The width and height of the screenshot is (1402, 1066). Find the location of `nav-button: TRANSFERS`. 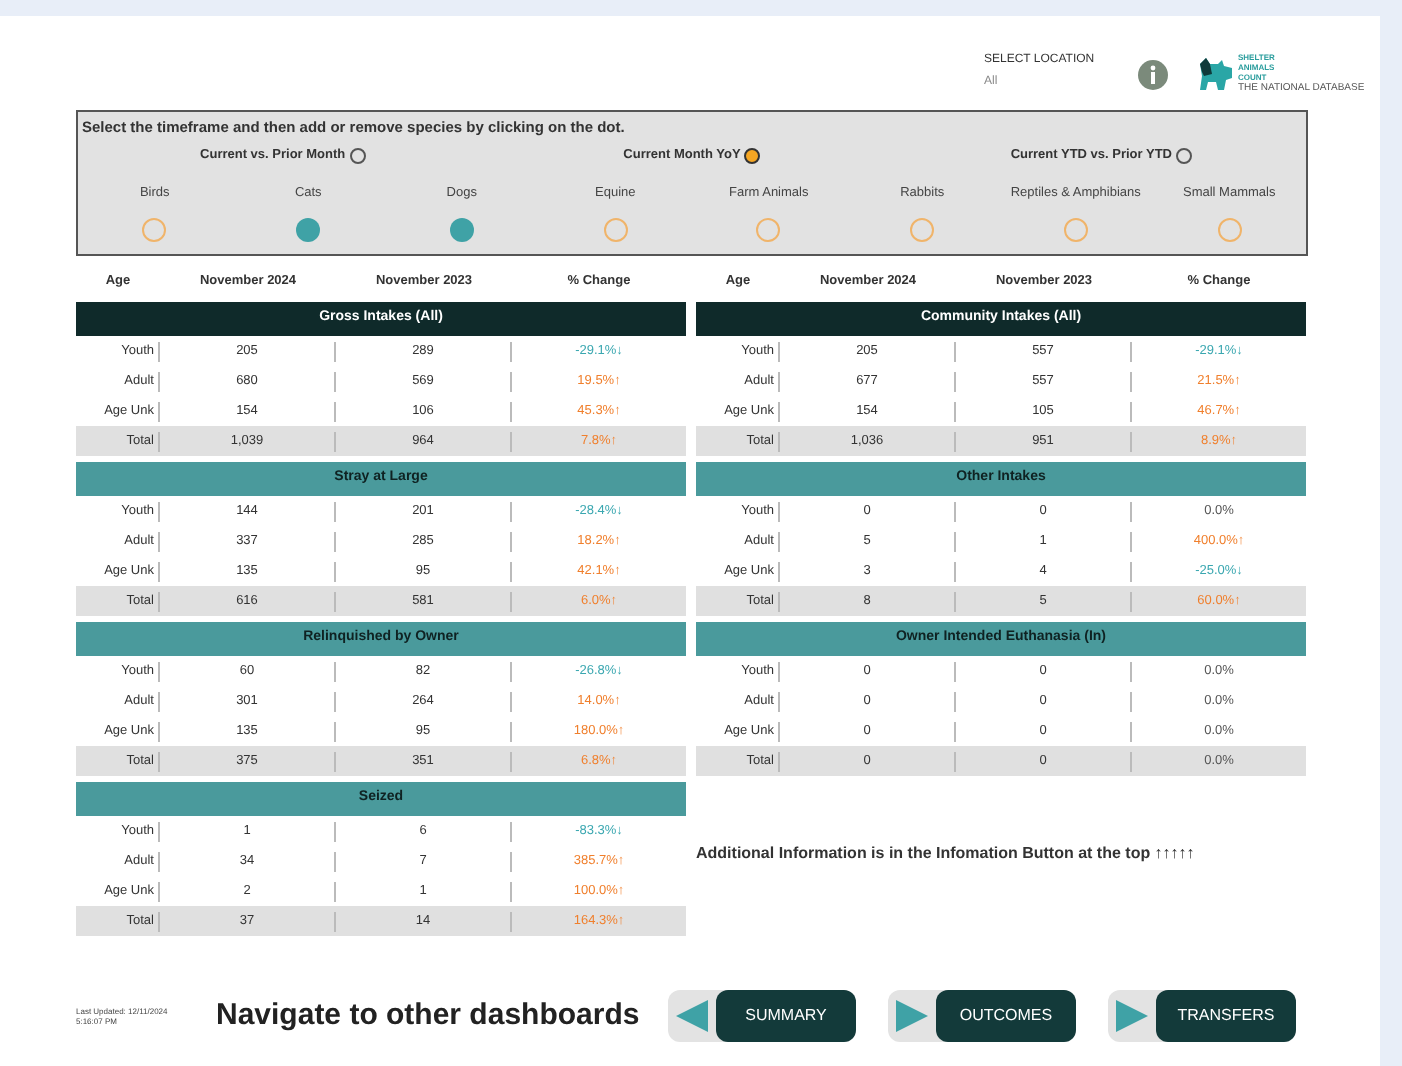

nav-button: TRANSFERS is located at coordinates (1202, 1016).